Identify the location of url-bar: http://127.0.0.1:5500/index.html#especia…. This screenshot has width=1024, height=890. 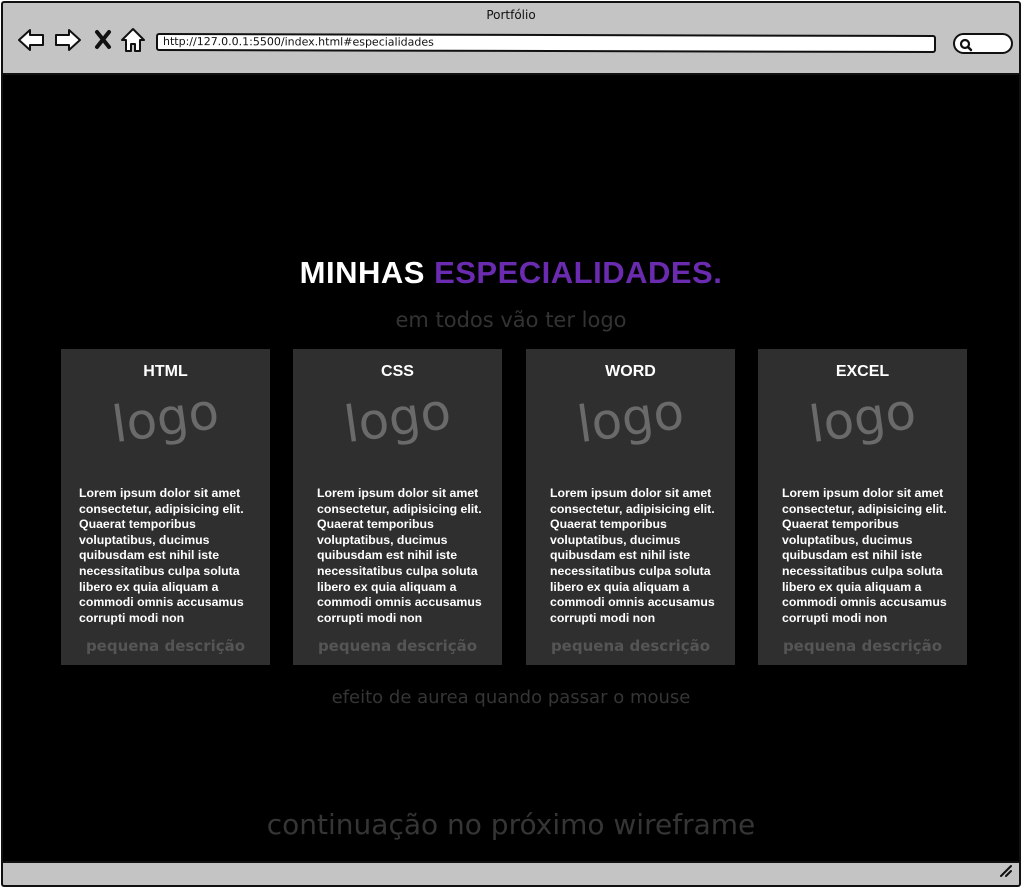
(546, 43).